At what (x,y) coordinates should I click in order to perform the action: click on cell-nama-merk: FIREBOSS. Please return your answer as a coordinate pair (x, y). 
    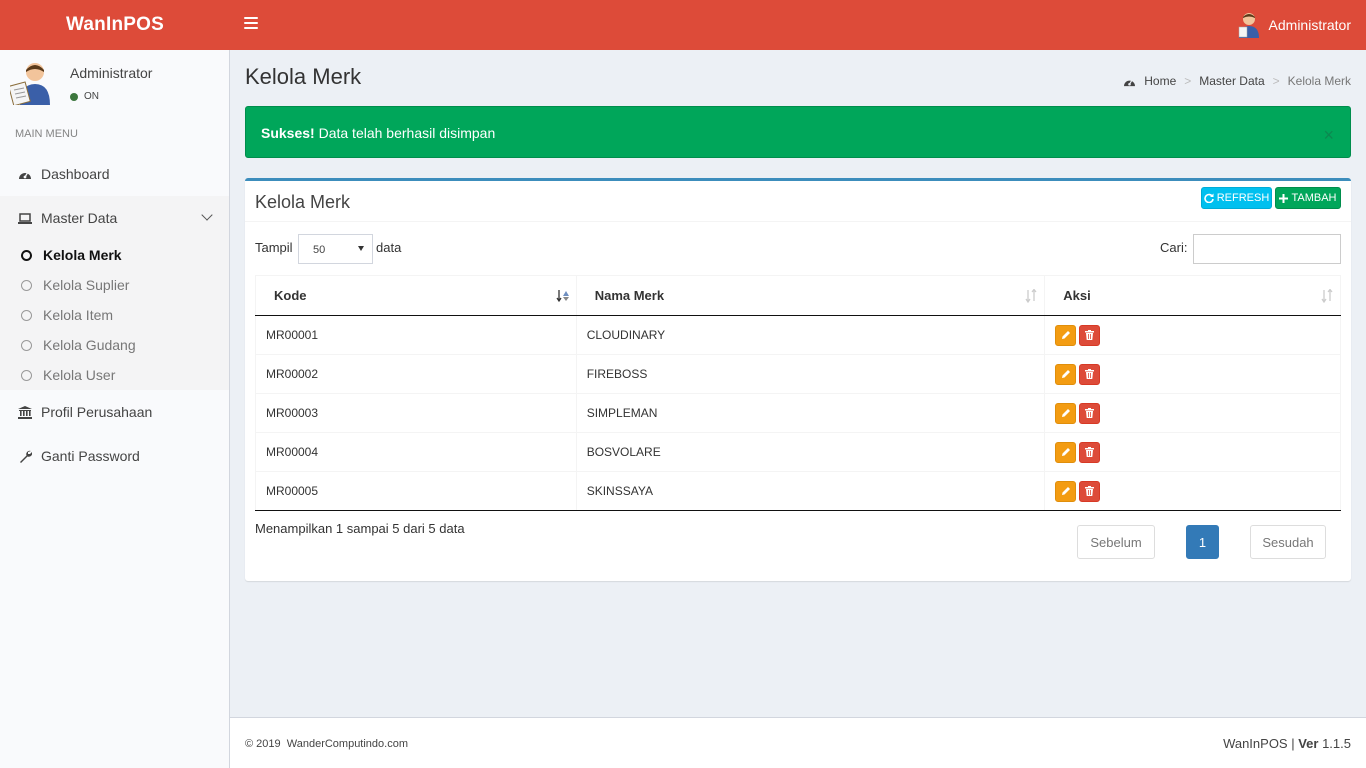
    Looking at the image, I should click on (810, 374).